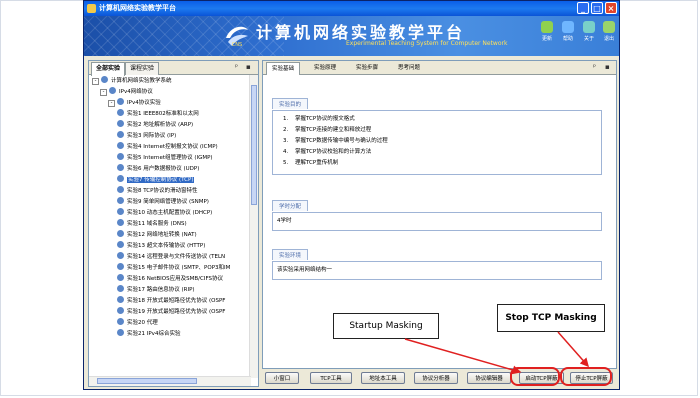 The image size is (700, 398). I want to click on stop-arrow, so click(573, 349).